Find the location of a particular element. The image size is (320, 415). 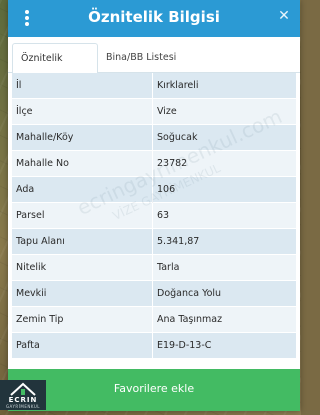

row-value: 5.341,87 is located at coordinates (224, 242).